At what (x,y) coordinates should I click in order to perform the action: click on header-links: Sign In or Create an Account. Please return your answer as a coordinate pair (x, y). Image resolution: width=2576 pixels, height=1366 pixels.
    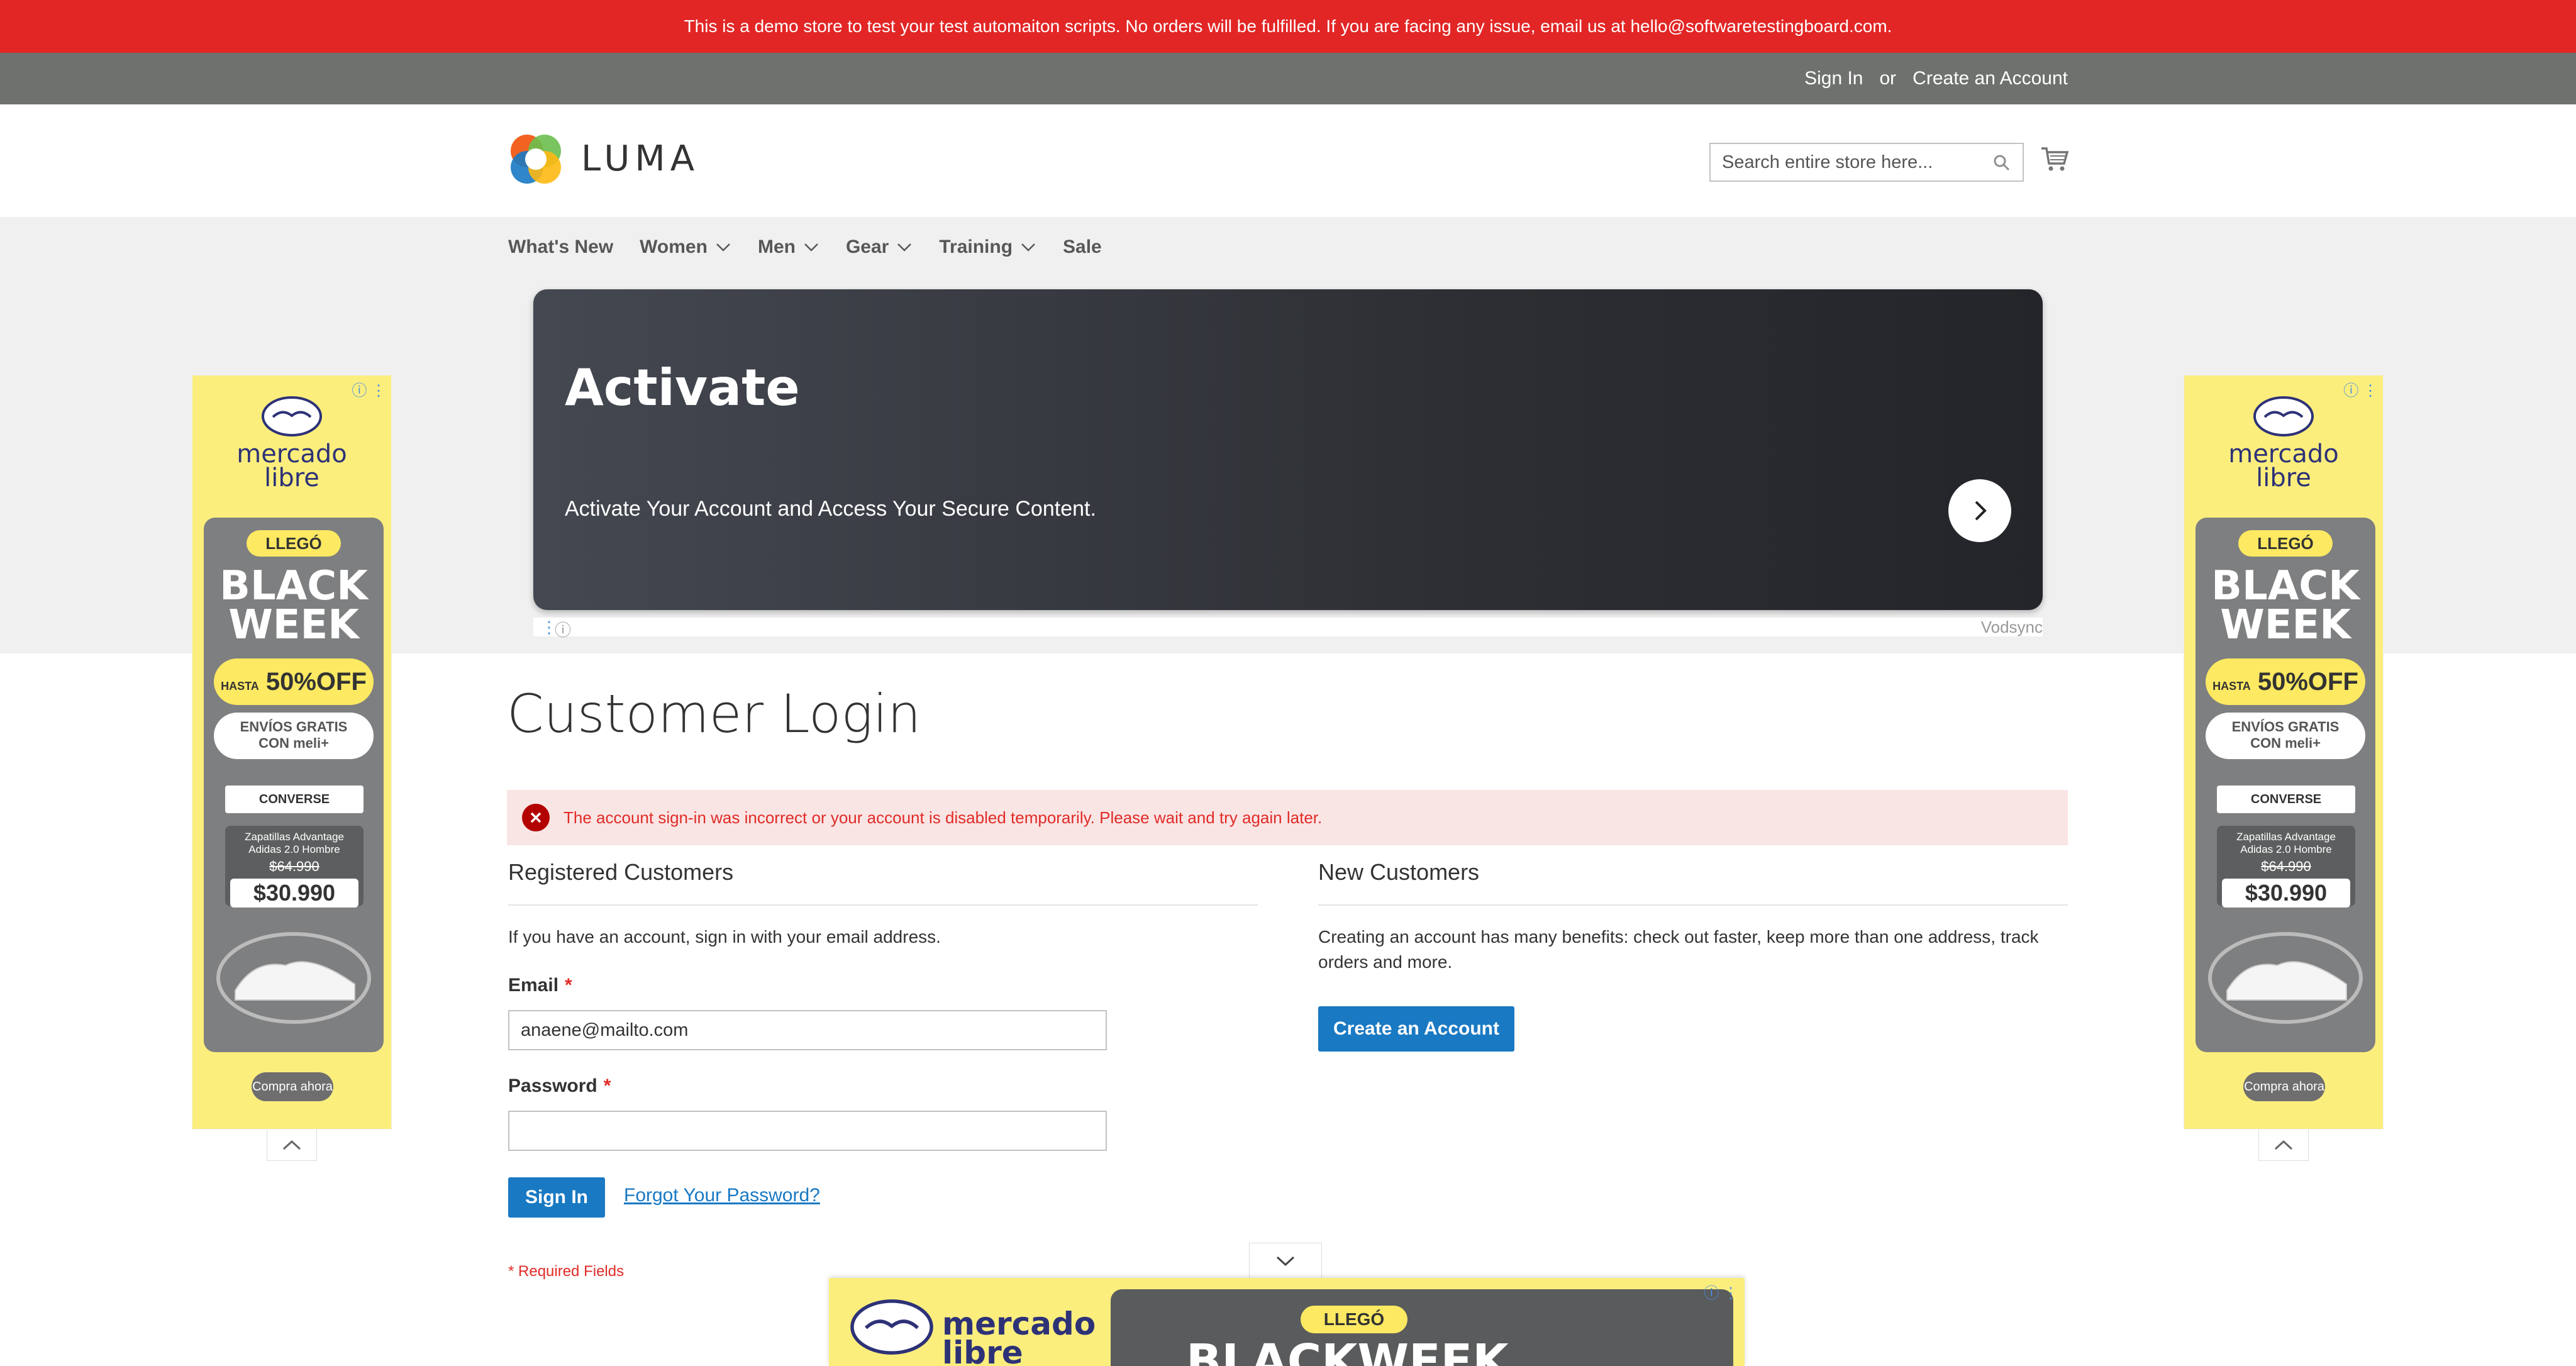
    Looking at the image, I should click on (1936, 78).